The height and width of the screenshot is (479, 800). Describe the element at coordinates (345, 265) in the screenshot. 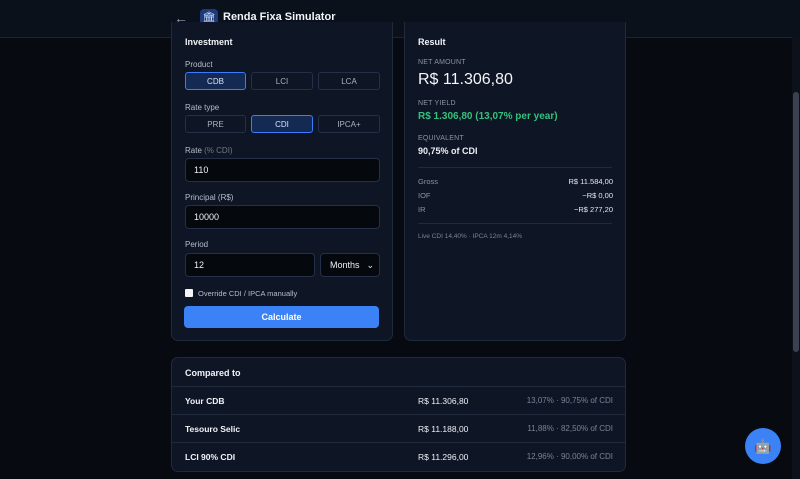

I see `period-unit-value: Months` at that location.